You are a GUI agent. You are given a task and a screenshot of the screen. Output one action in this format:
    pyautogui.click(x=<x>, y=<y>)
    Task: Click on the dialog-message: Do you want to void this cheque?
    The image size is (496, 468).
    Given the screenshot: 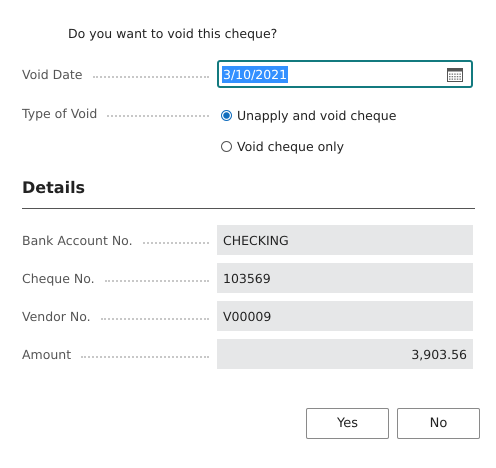 What is the action you would take?
    pyautogui.click(x=172, y=33)
    